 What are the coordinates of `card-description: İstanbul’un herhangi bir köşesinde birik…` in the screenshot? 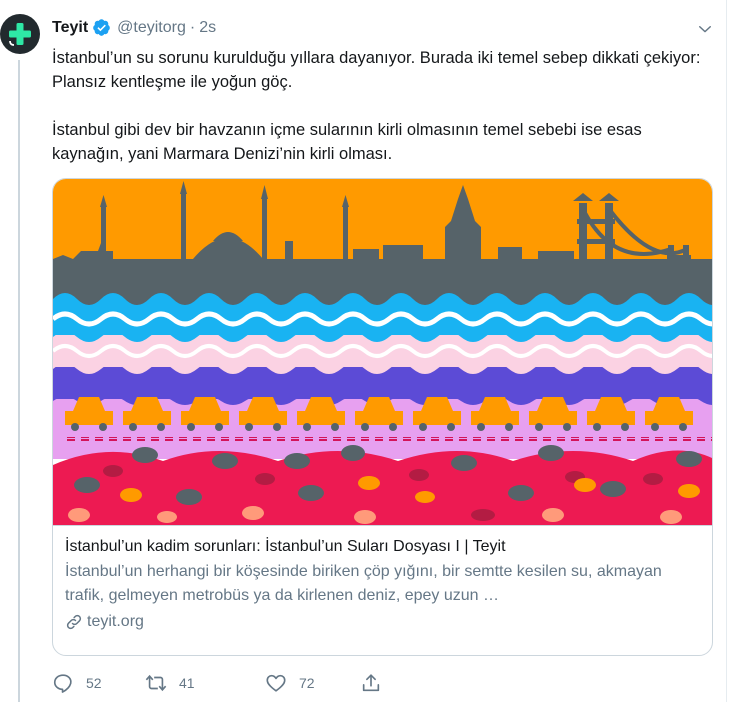 It's located at (363, 583).